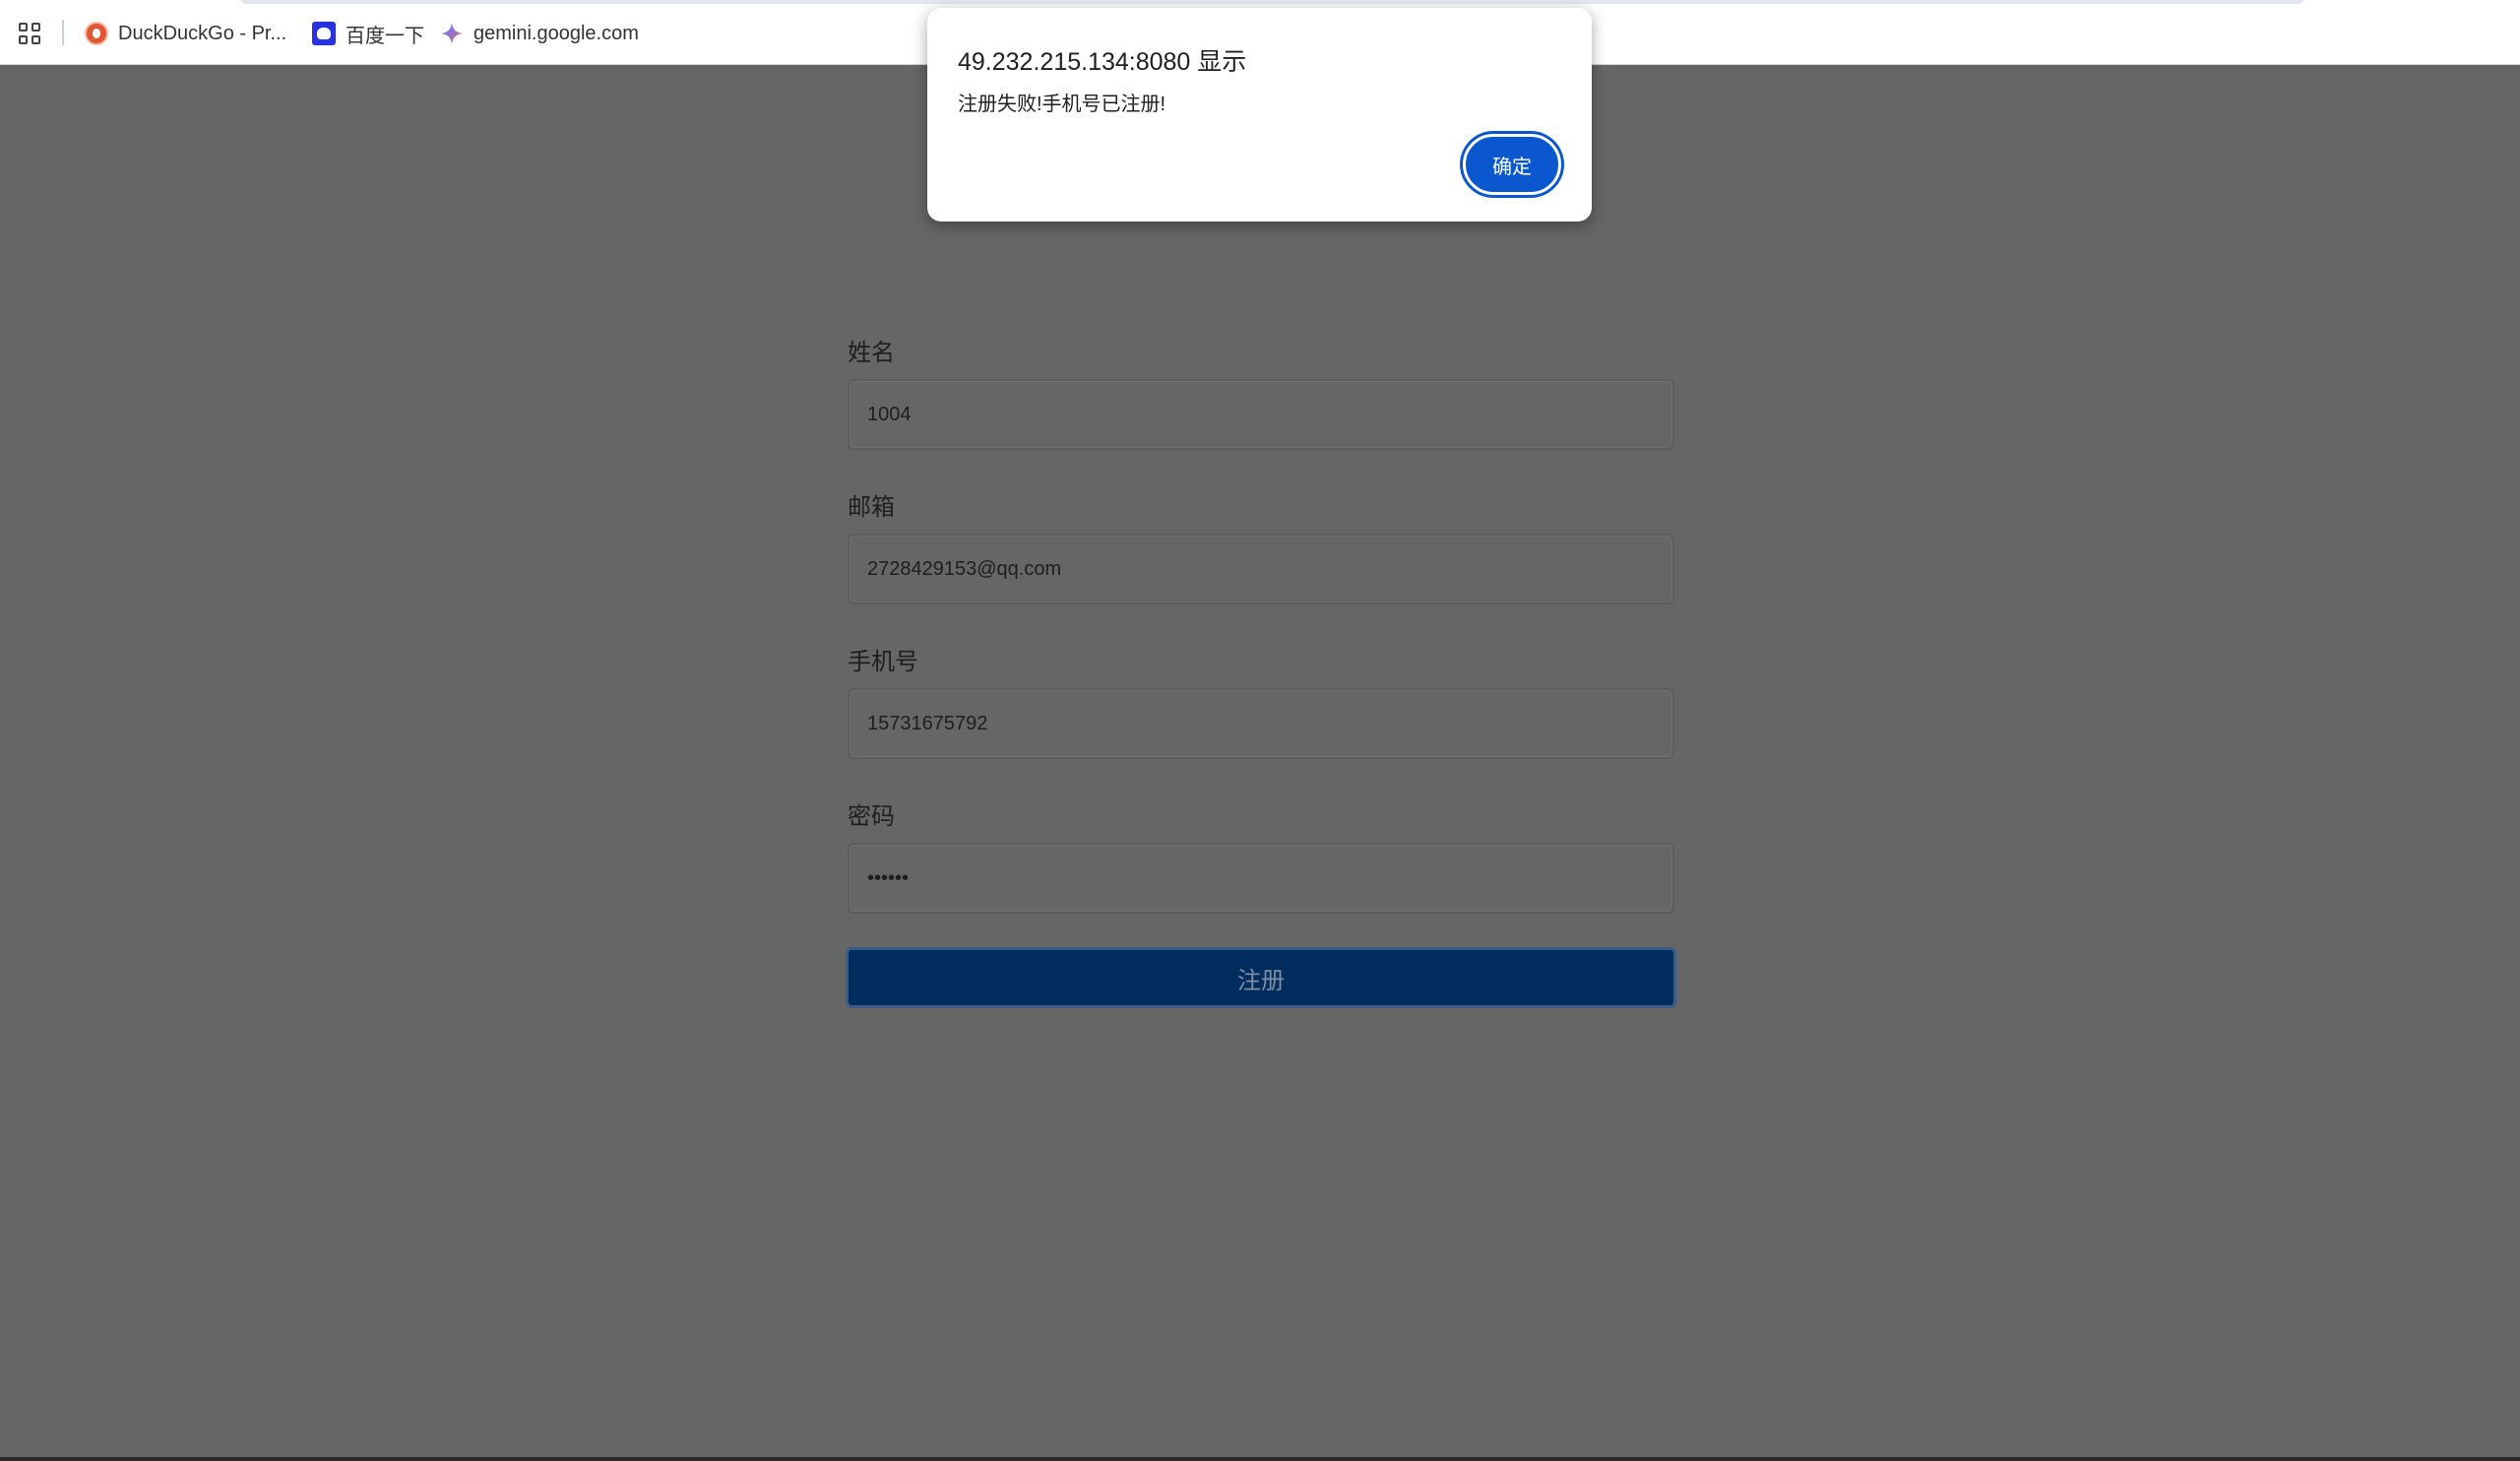  Describe the element at coordinates (1261, 977) in the screenshot. I see `register-button: 注册` at that location.